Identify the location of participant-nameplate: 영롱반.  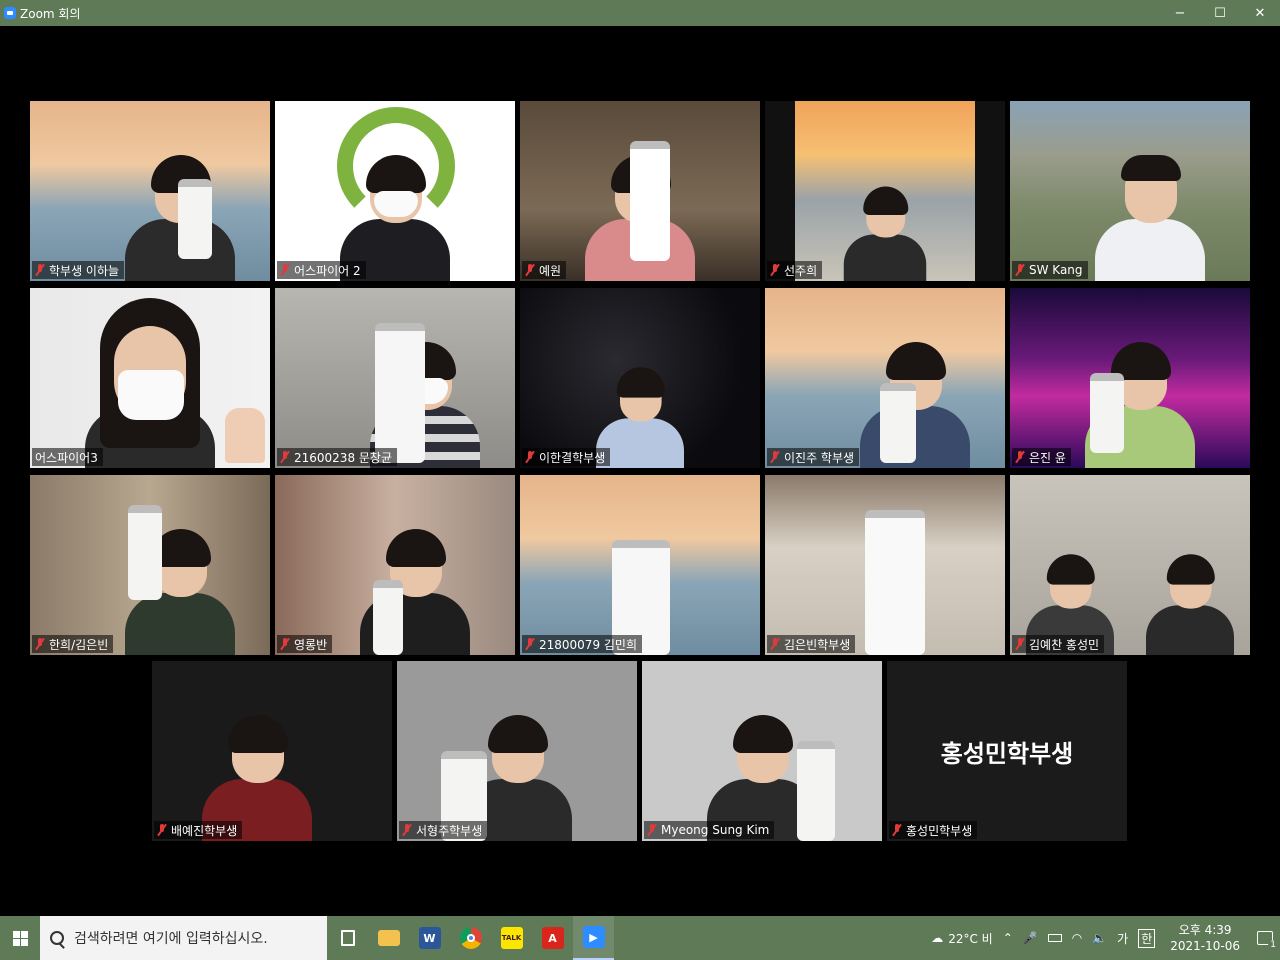
(305, 644).